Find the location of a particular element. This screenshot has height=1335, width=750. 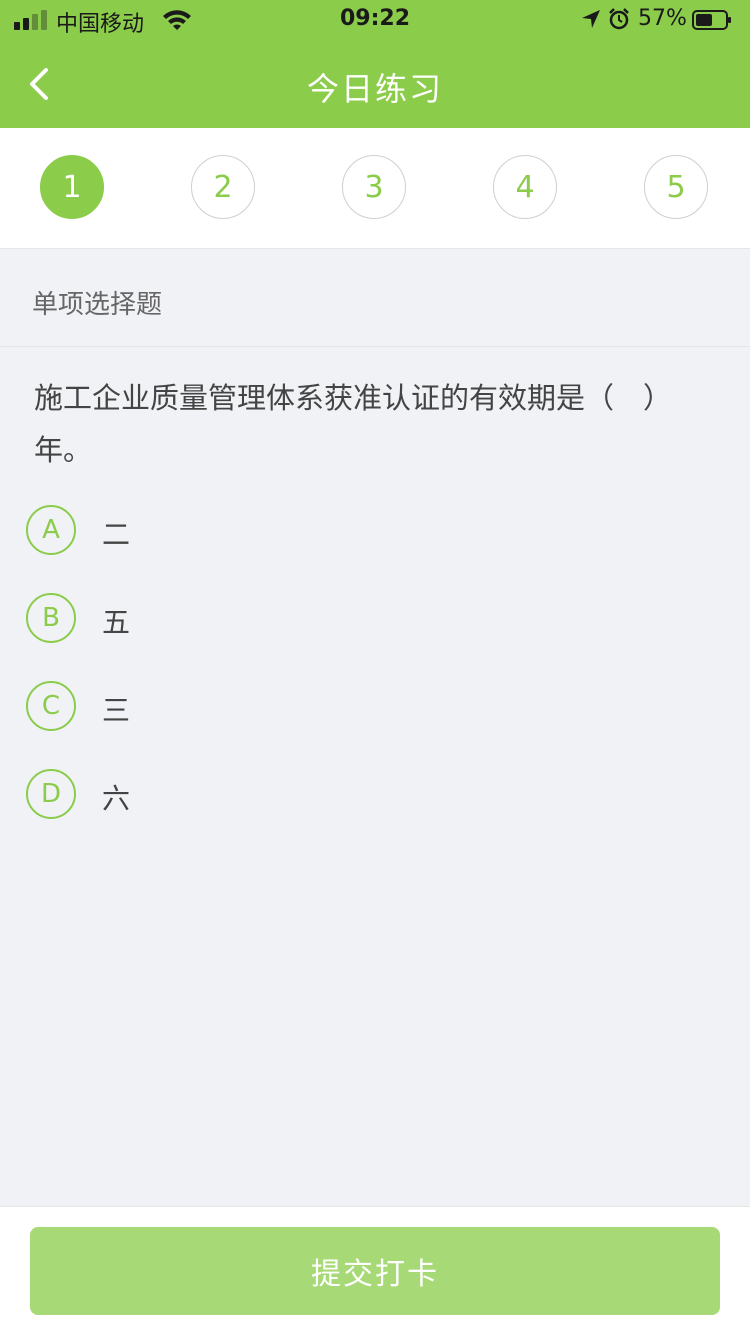

question-number-5: 5 is located at coordinates (676, 187).